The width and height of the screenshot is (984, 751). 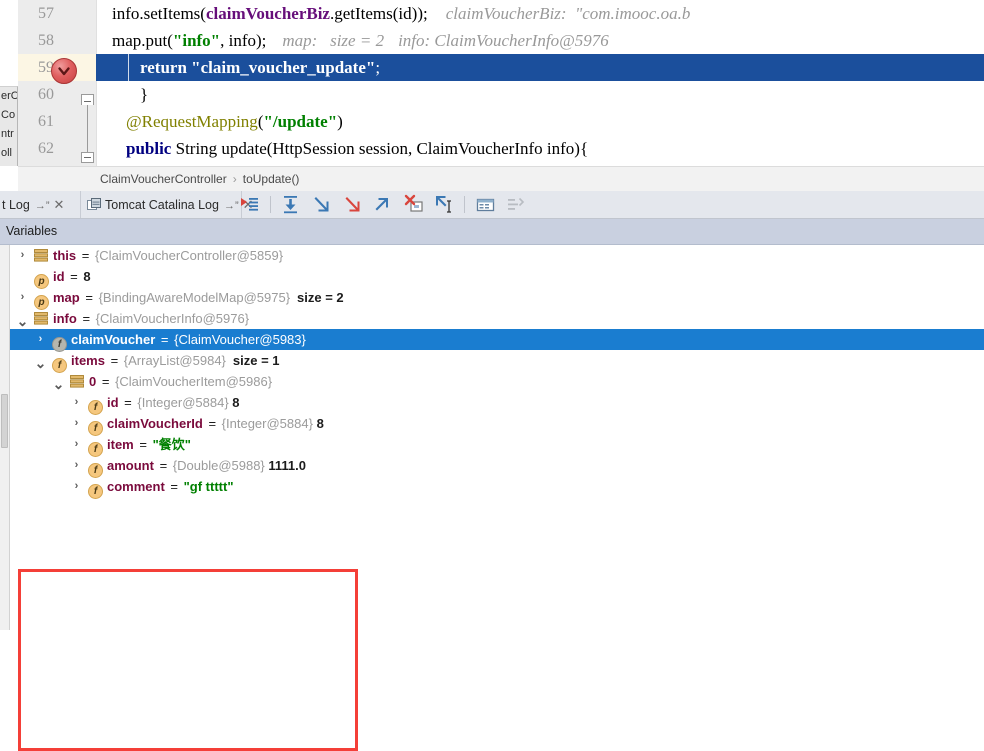 I want to click on tab-label: t Log, so click(x=16, y=205).